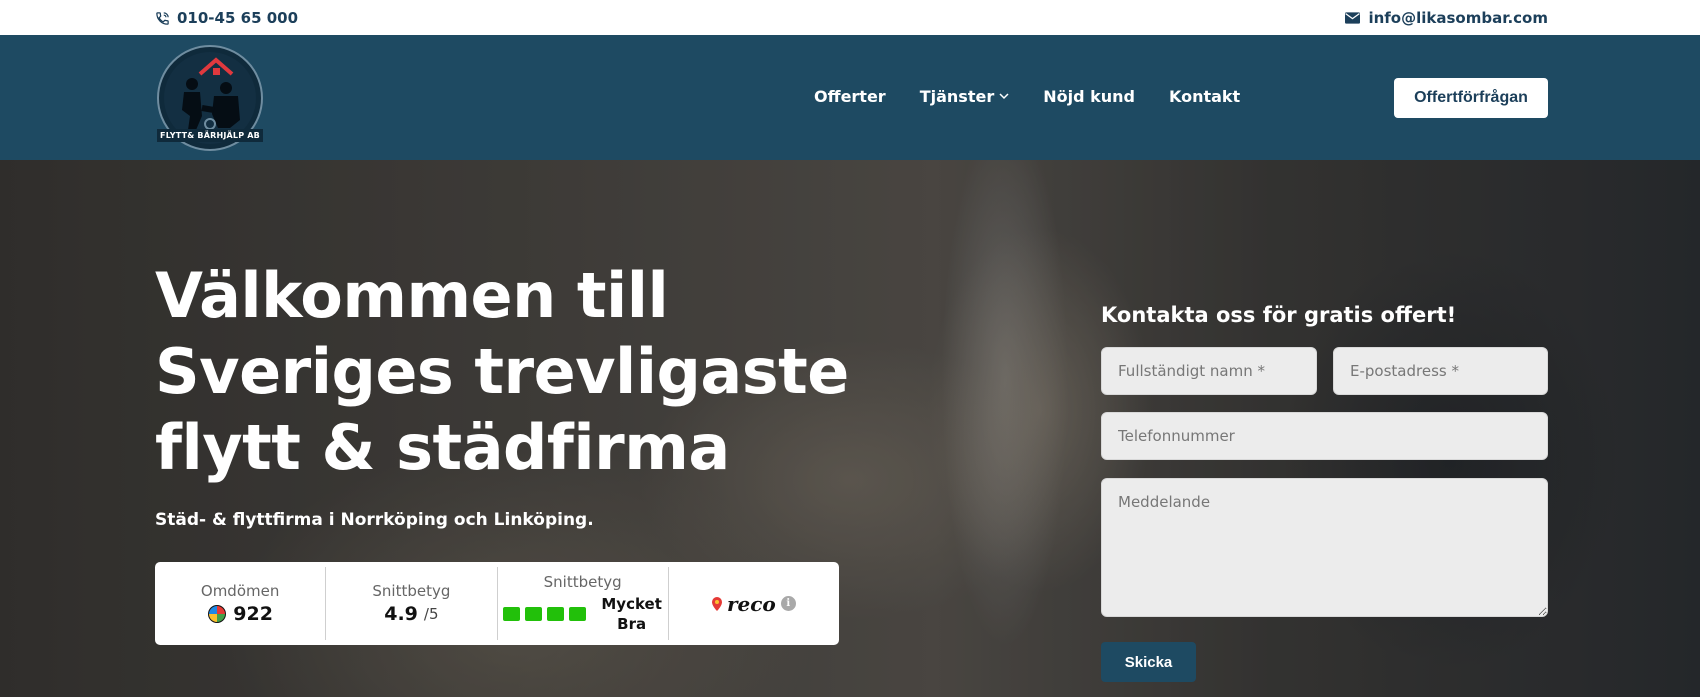 The width and height of the screenshot is (1700, 697). I want to click on nav-item-nojd-kund: Nöjd kund, so click(1089, 96).